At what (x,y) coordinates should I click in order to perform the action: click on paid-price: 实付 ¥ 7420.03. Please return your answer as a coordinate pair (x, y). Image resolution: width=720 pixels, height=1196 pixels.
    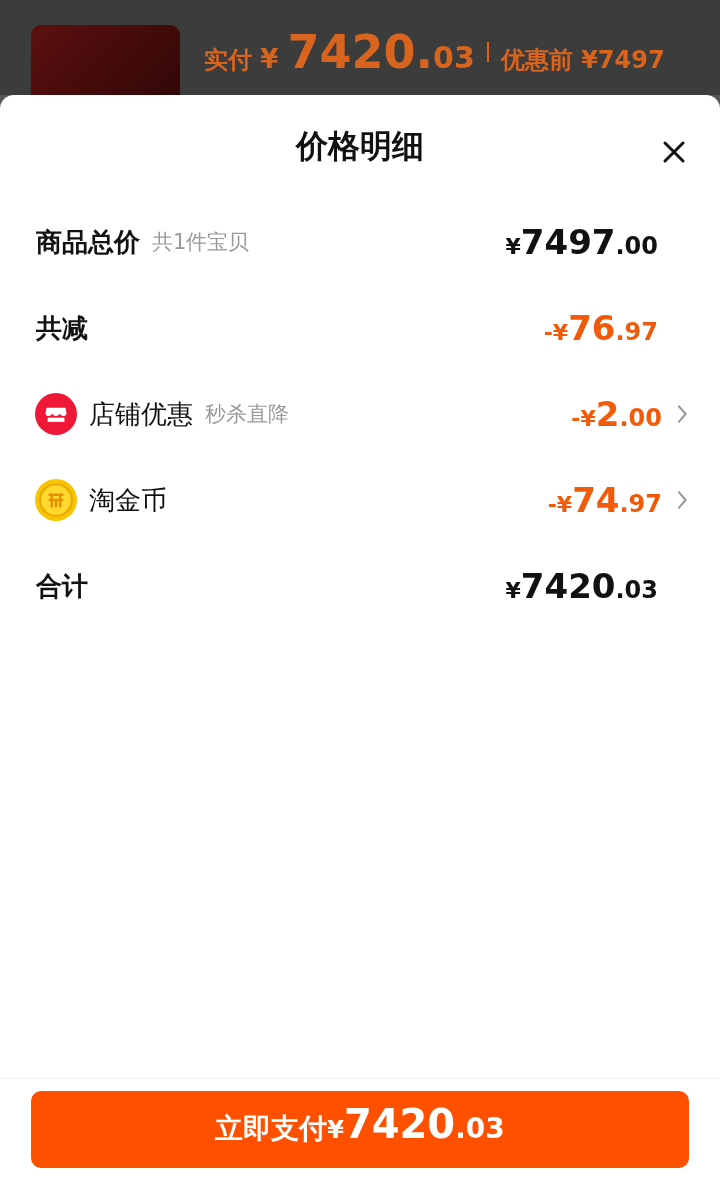
    Looking at the image, I should click on (339, 52).